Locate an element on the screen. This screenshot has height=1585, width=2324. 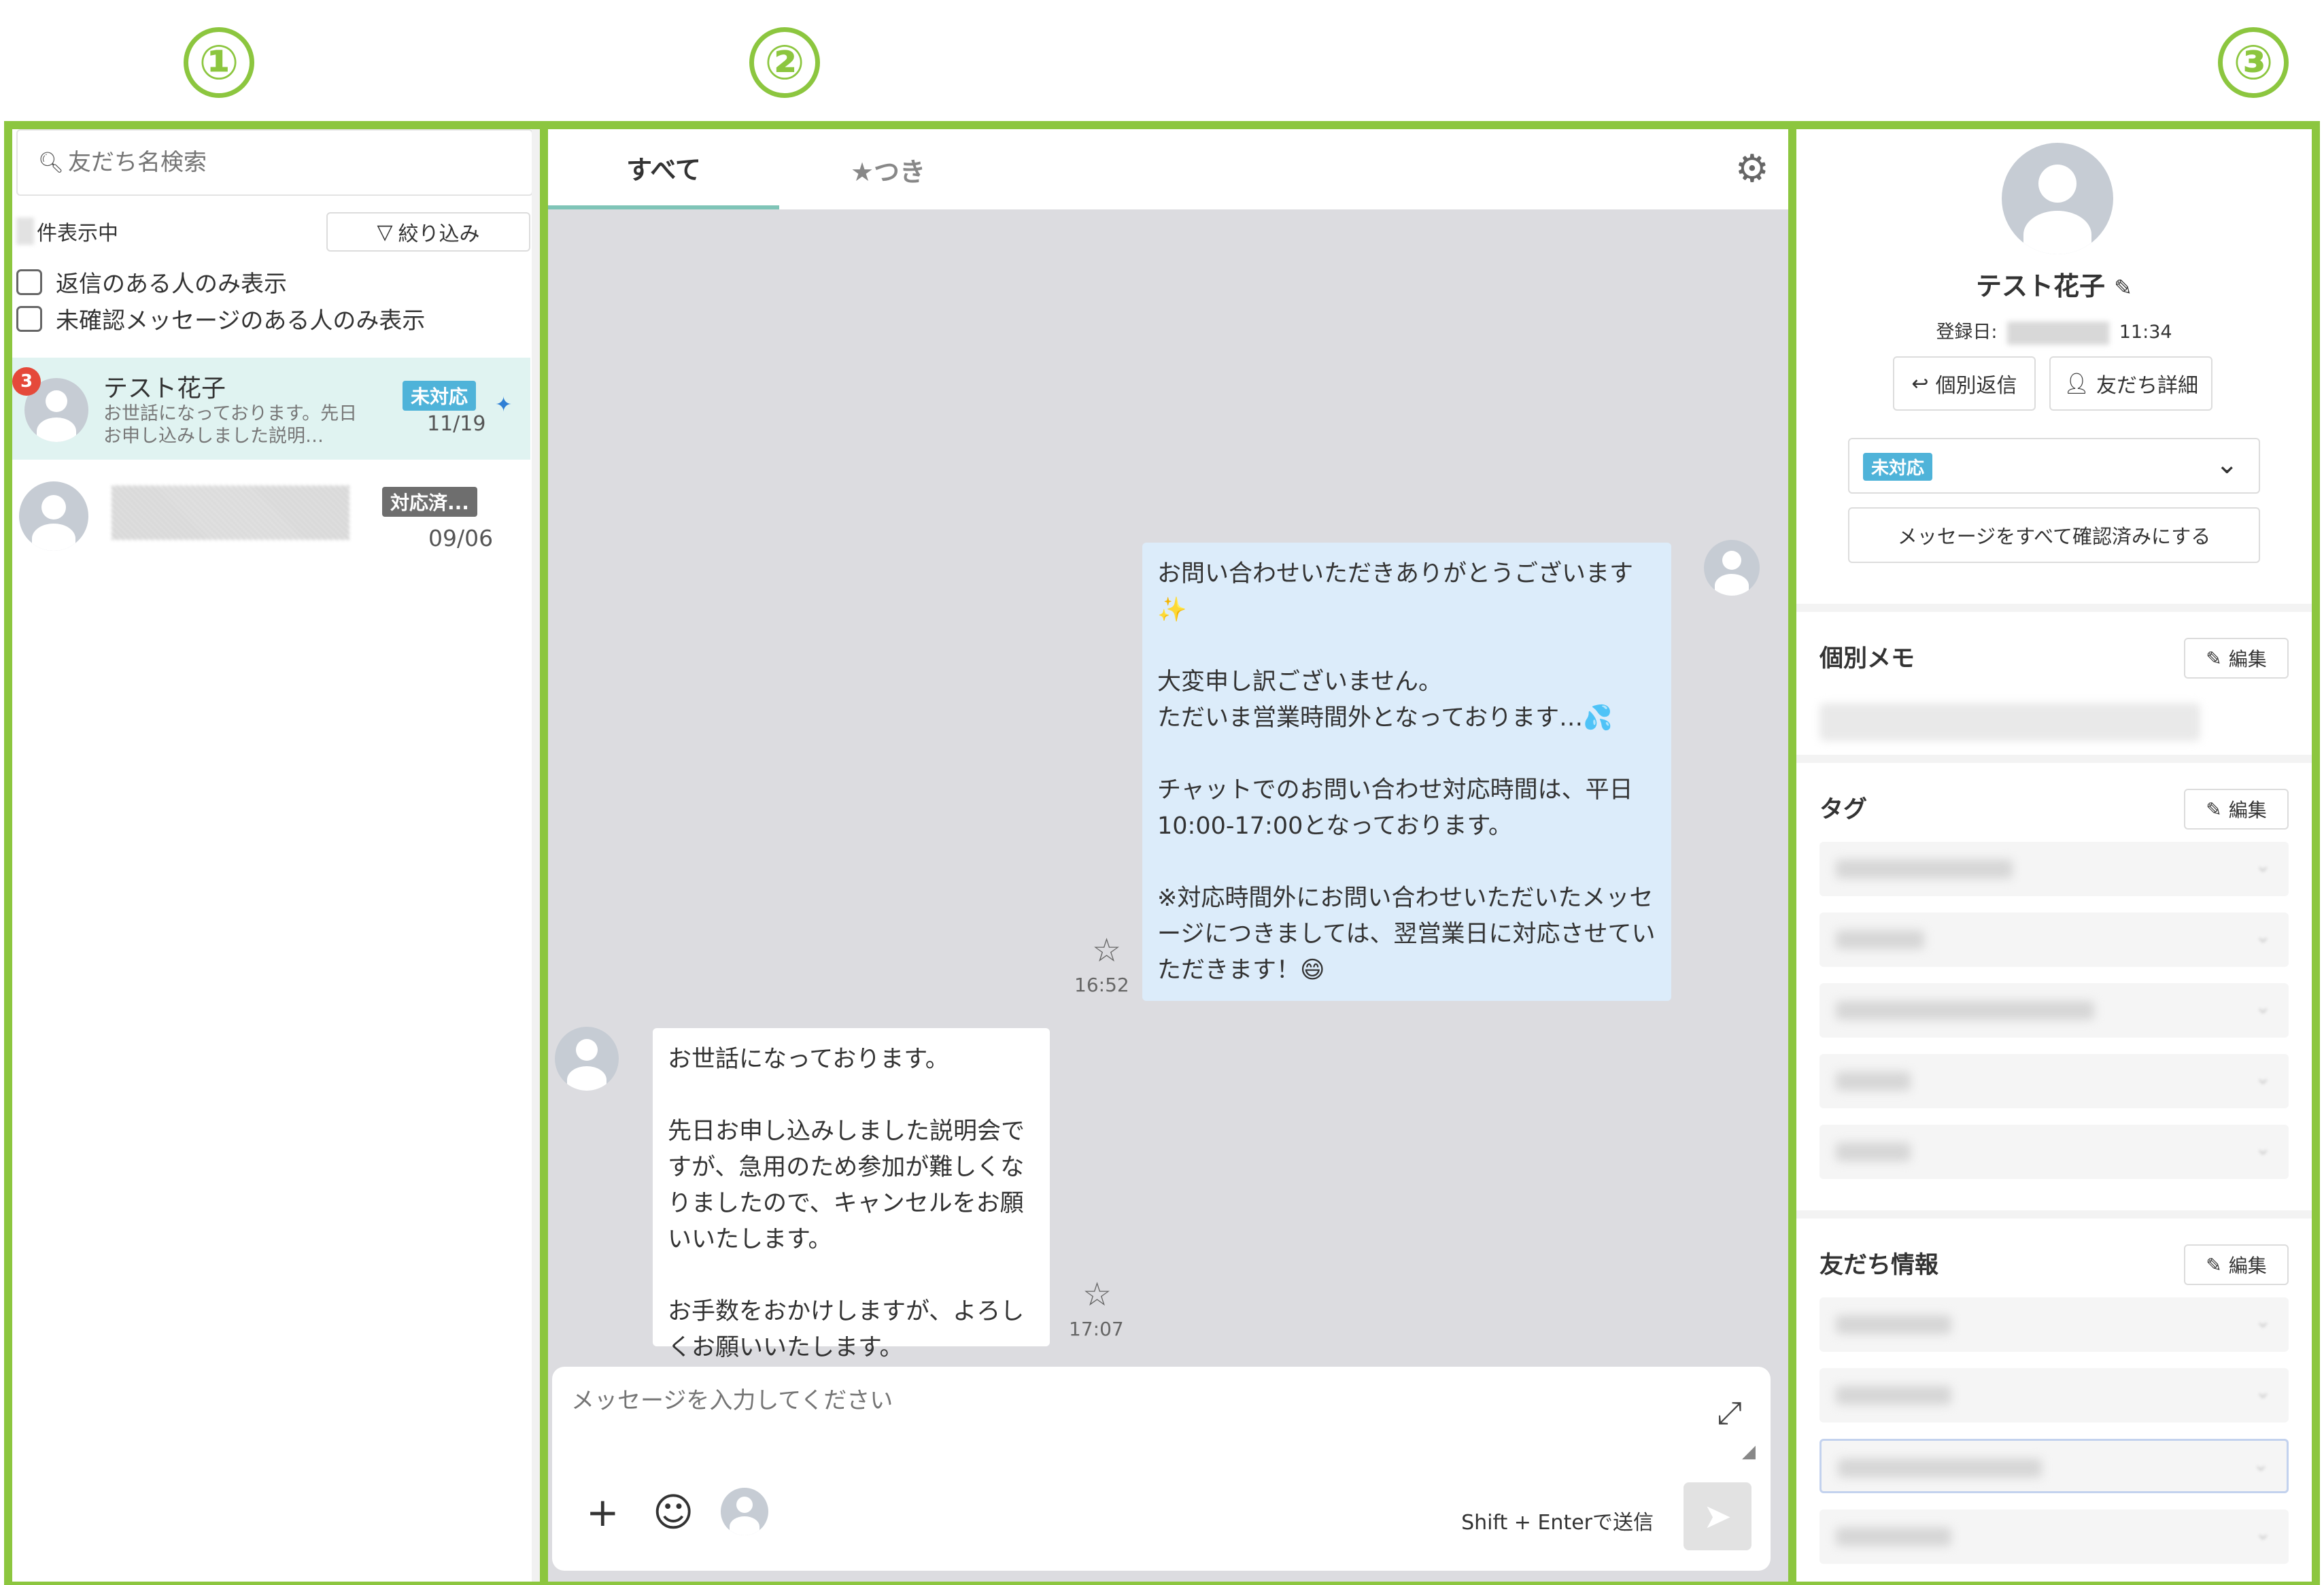
section-marker-2: ② is located at coordinates (784, 62).